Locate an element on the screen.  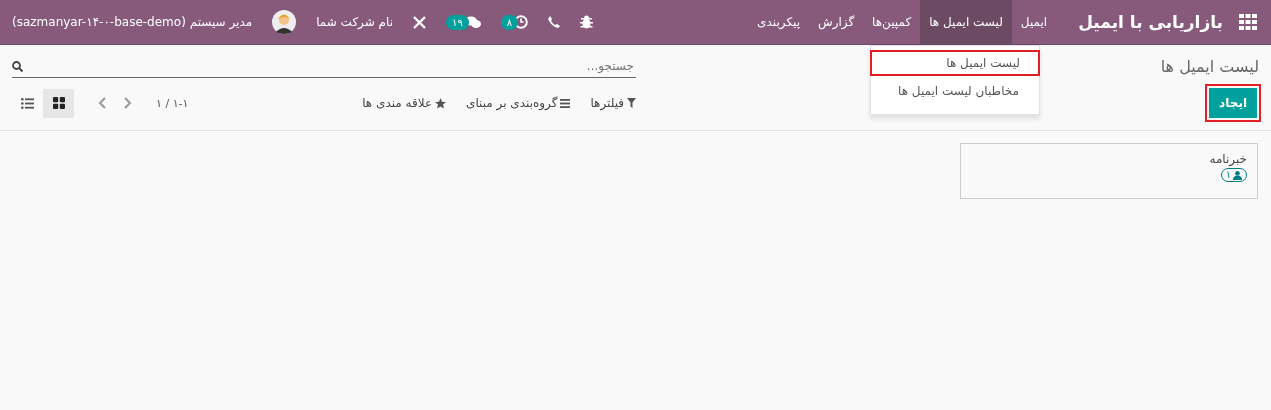
menu-item: گزارش is located at coordinates (836, 22).